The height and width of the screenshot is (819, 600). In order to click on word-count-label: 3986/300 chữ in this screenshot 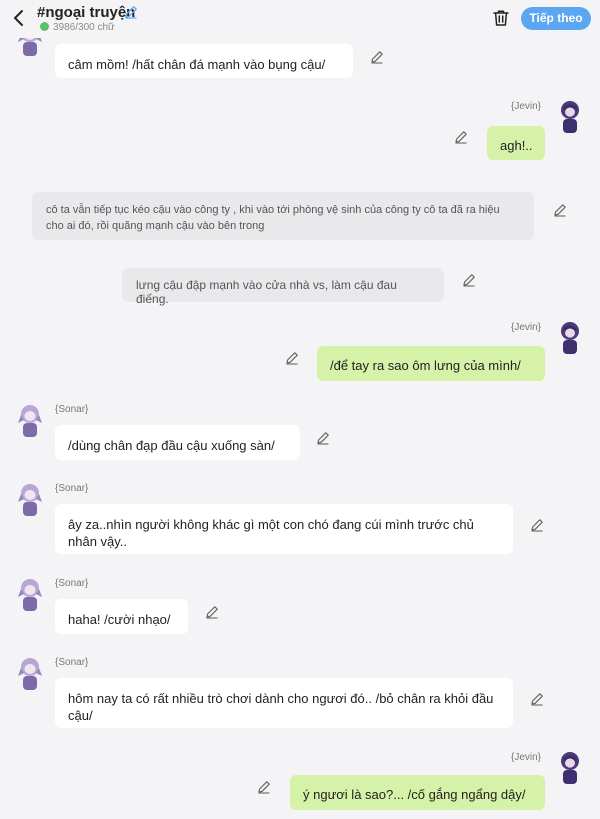, I will do `click(84, 27)`.